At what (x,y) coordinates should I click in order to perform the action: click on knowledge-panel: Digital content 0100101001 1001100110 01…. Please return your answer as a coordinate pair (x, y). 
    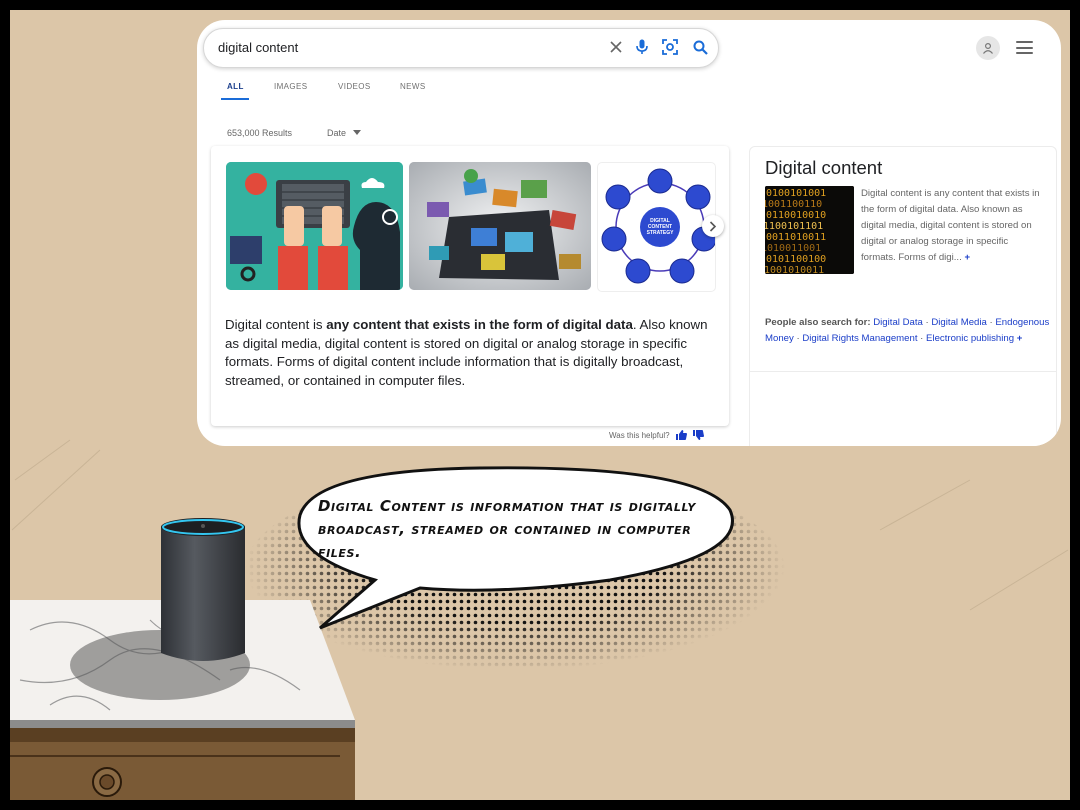
    Looking at the image, I should click on (903, 296).